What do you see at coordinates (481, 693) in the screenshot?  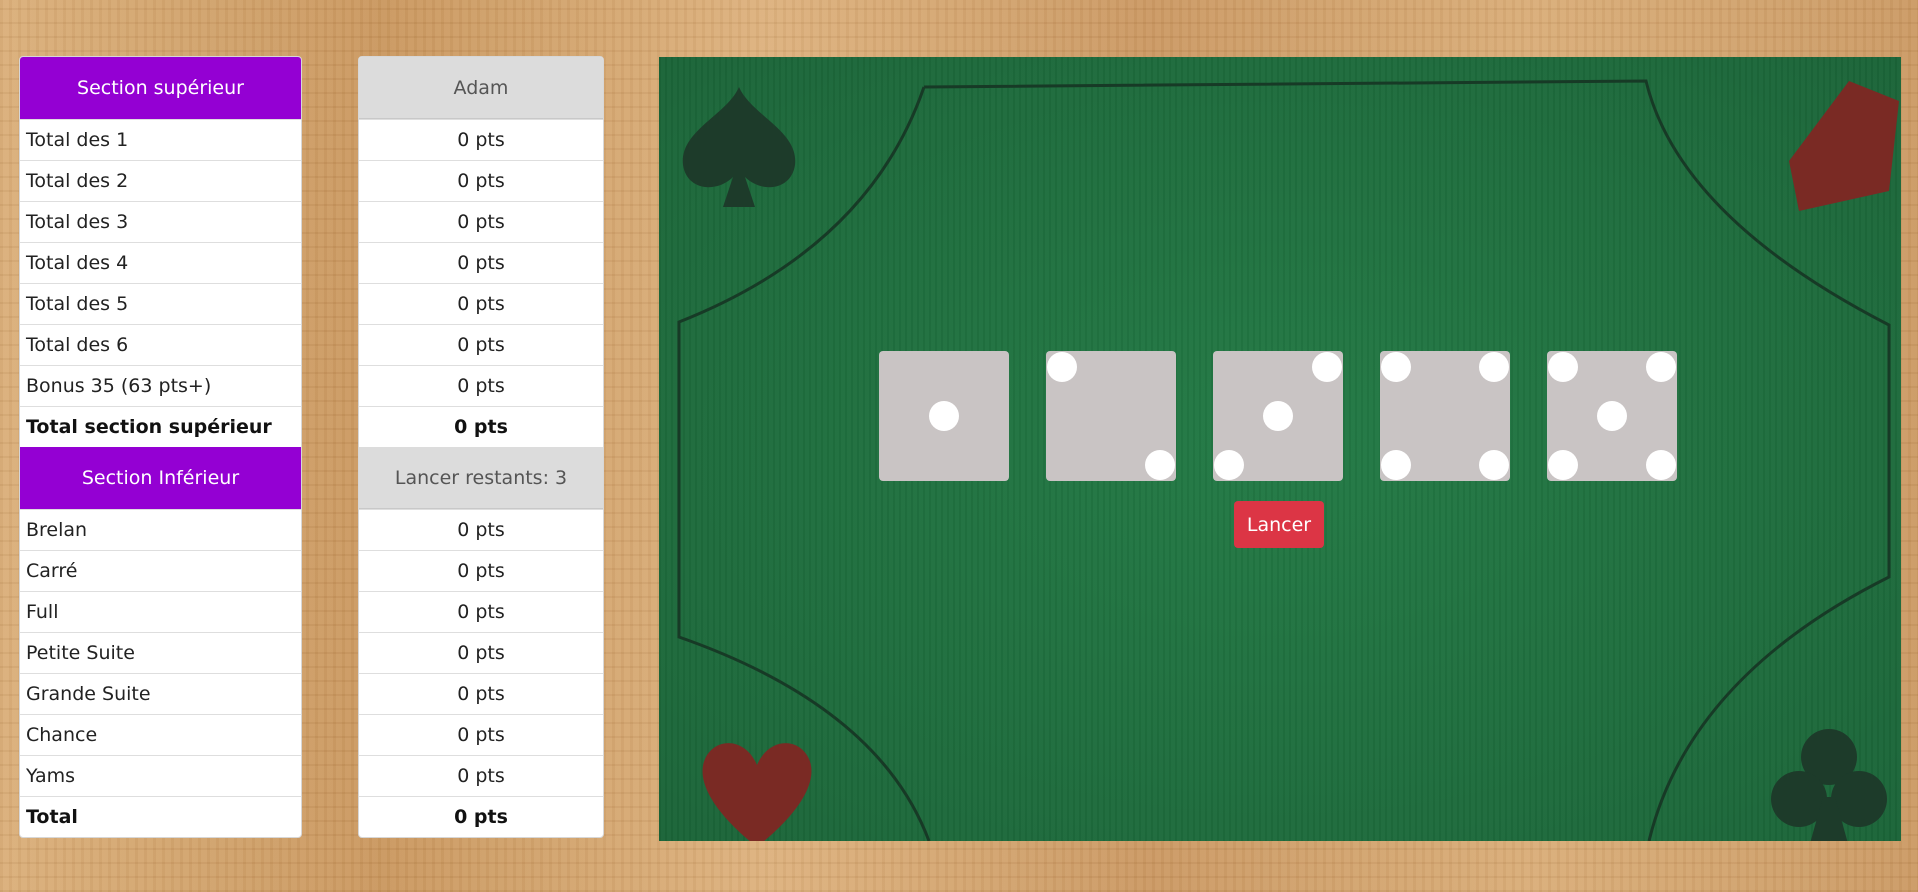 I see `score-grande-suite: 0 pts` at bounding box center [481, 693].